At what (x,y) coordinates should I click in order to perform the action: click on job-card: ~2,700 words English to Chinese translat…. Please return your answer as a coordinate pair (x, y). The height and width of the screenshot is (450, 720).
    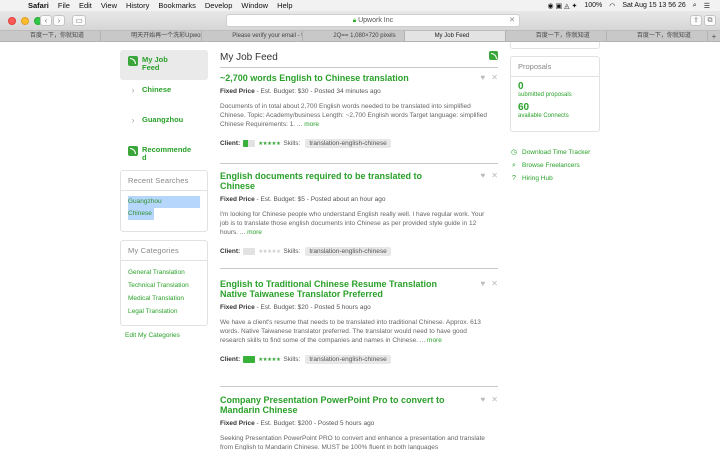
    Looking at the image, I should click on (359, 110).